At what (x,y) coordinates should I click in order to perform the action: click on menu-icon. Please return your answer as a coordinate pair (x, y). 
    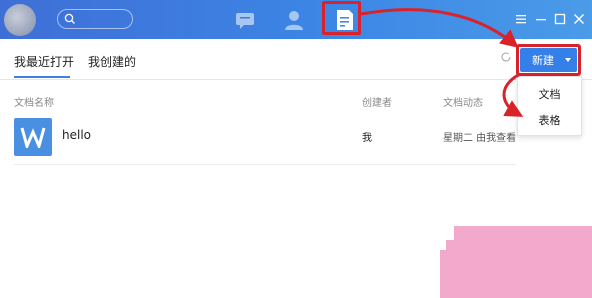
    Looking at the image, I should click on (521, 19).